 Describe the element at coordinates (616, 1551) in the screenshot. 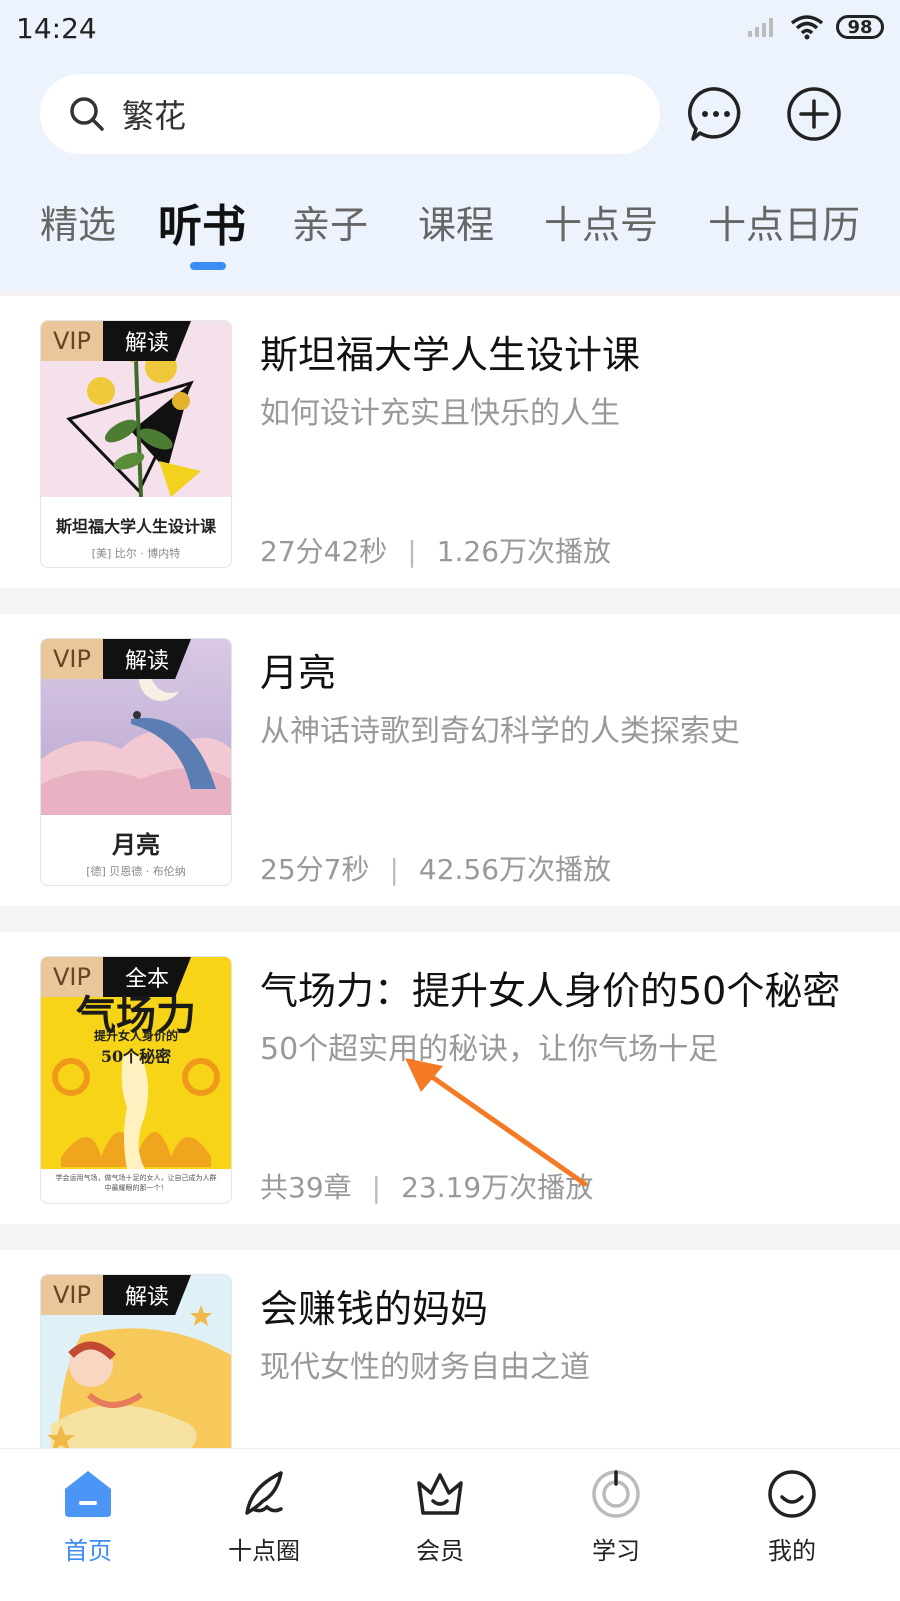

I see `nav-label: 学习` at that location.